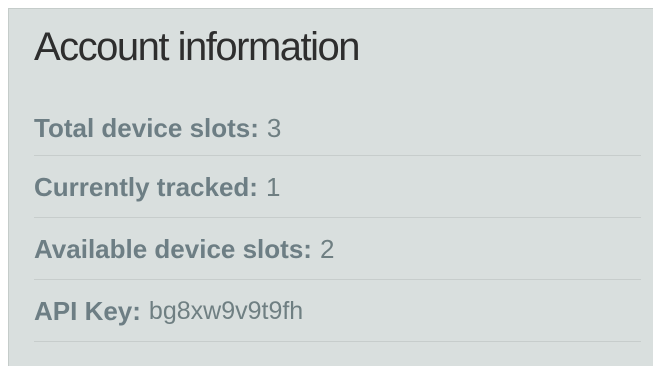  What do you see at coordinates (273, 187) in the screenshot?
I see `currently-tracked-value: 1` at bounding box center [273, 187].